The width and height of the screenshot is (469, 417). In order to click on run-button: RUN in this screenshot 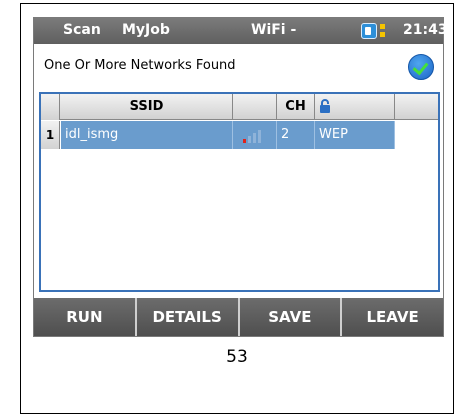, I will do `click(85, 317)`.